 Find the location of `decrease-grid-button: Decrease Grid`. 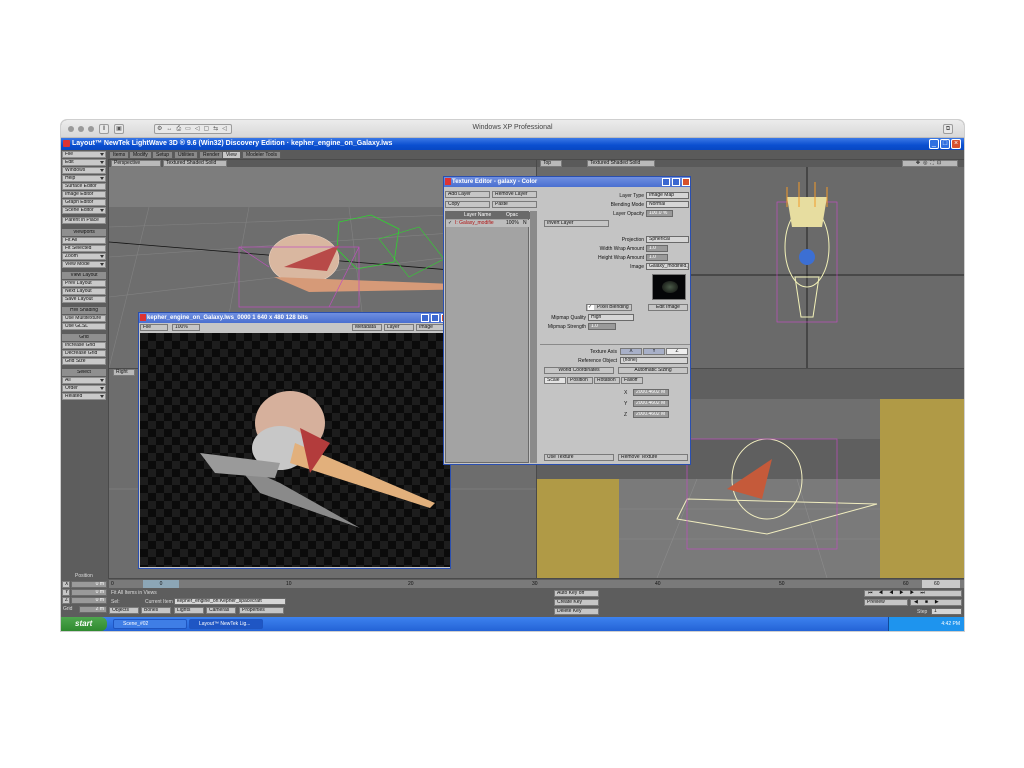

decrease-grid-button: Decrease Grid is located at coordinates (84, 353).